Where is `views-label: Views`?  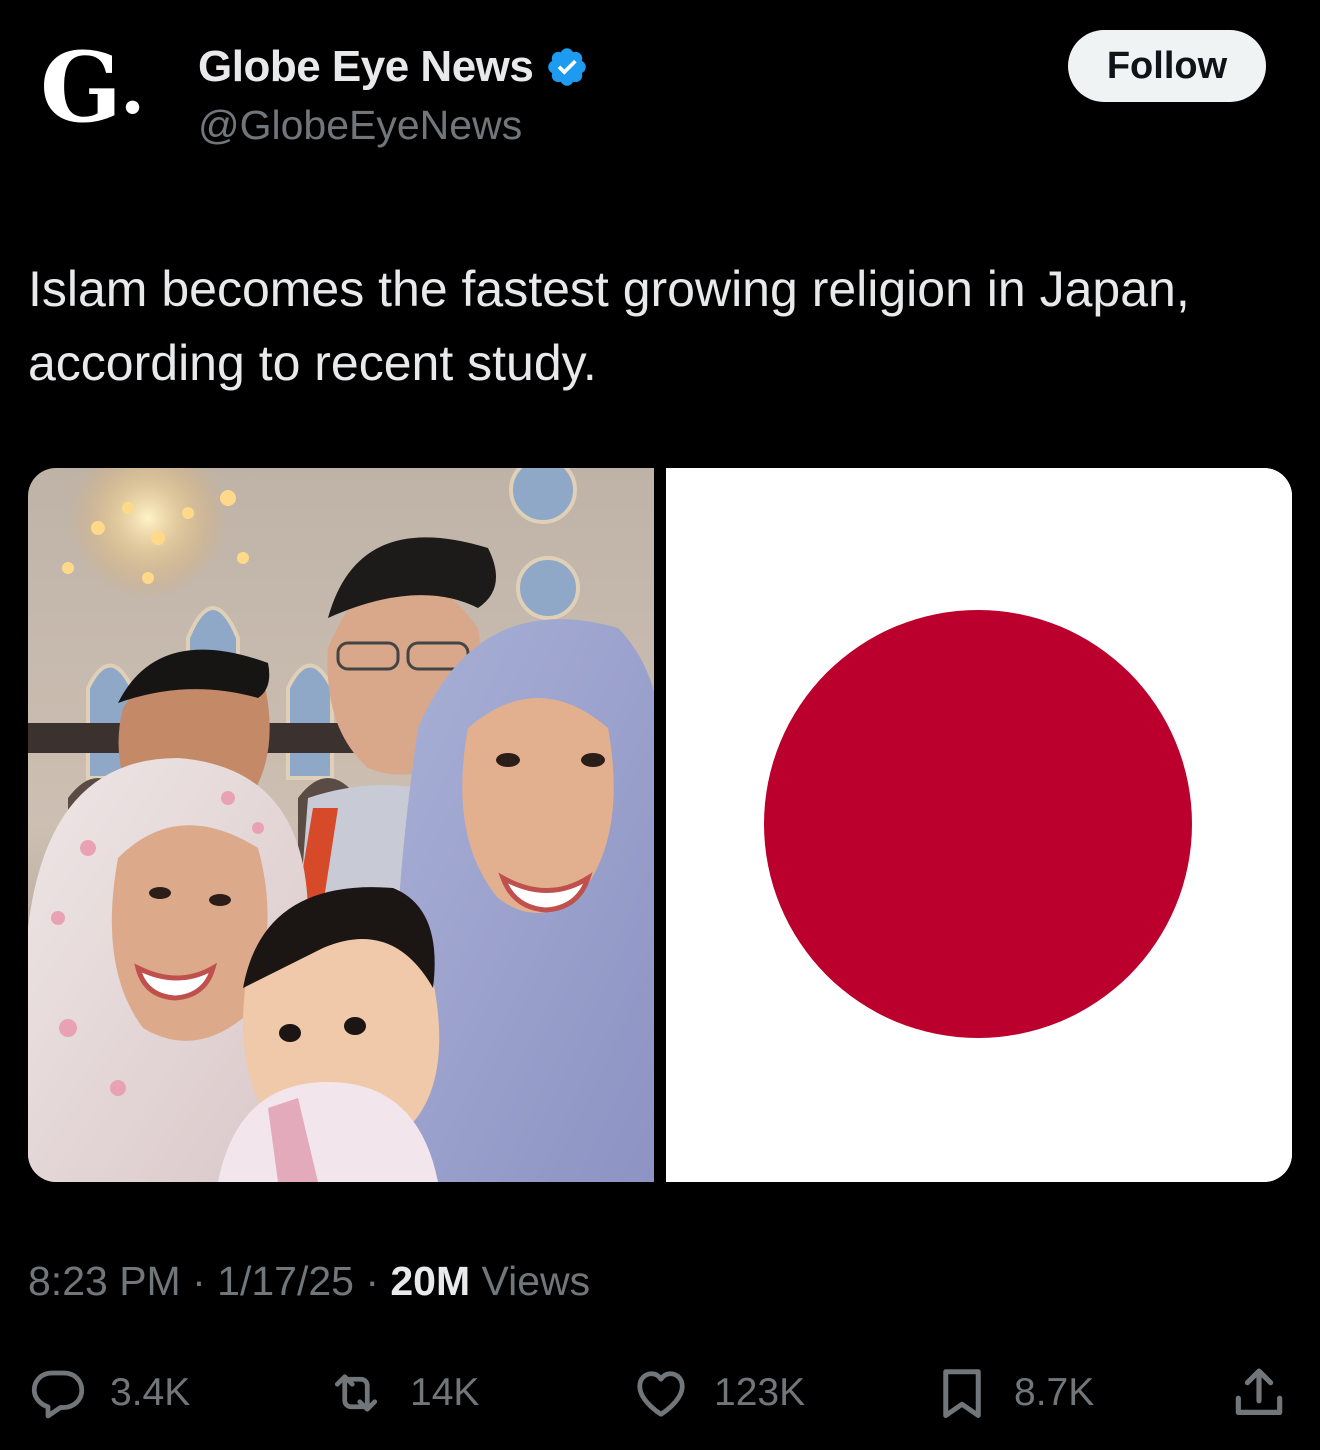
views-label: Views is located at coordinates (530, 1281).